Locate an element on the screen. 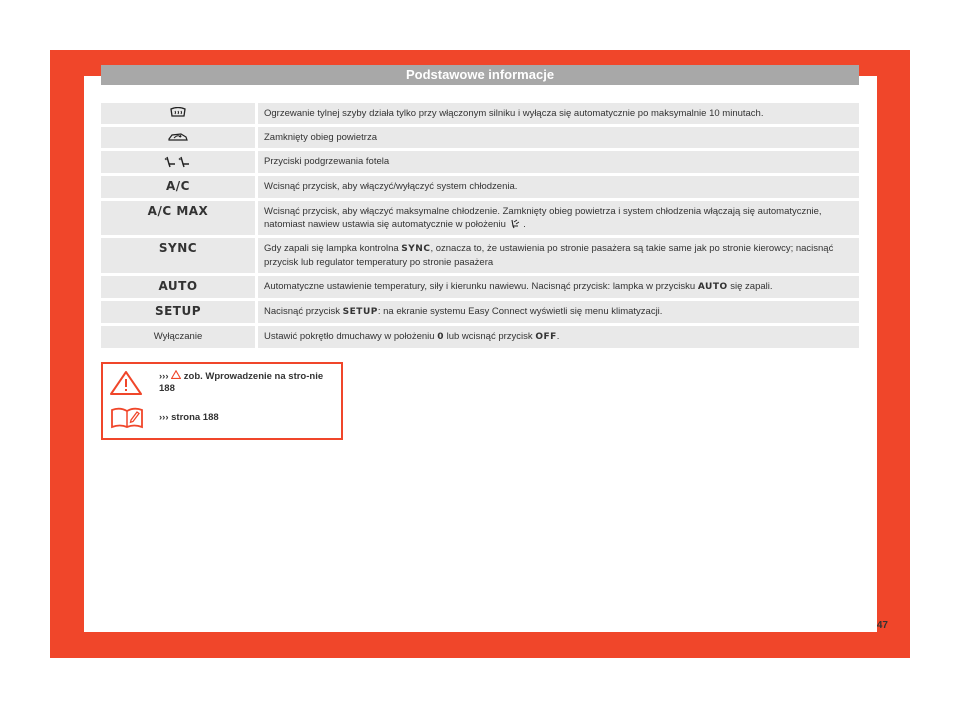  off-row-label: Wyłączanie is located at coordinates (179, 337).